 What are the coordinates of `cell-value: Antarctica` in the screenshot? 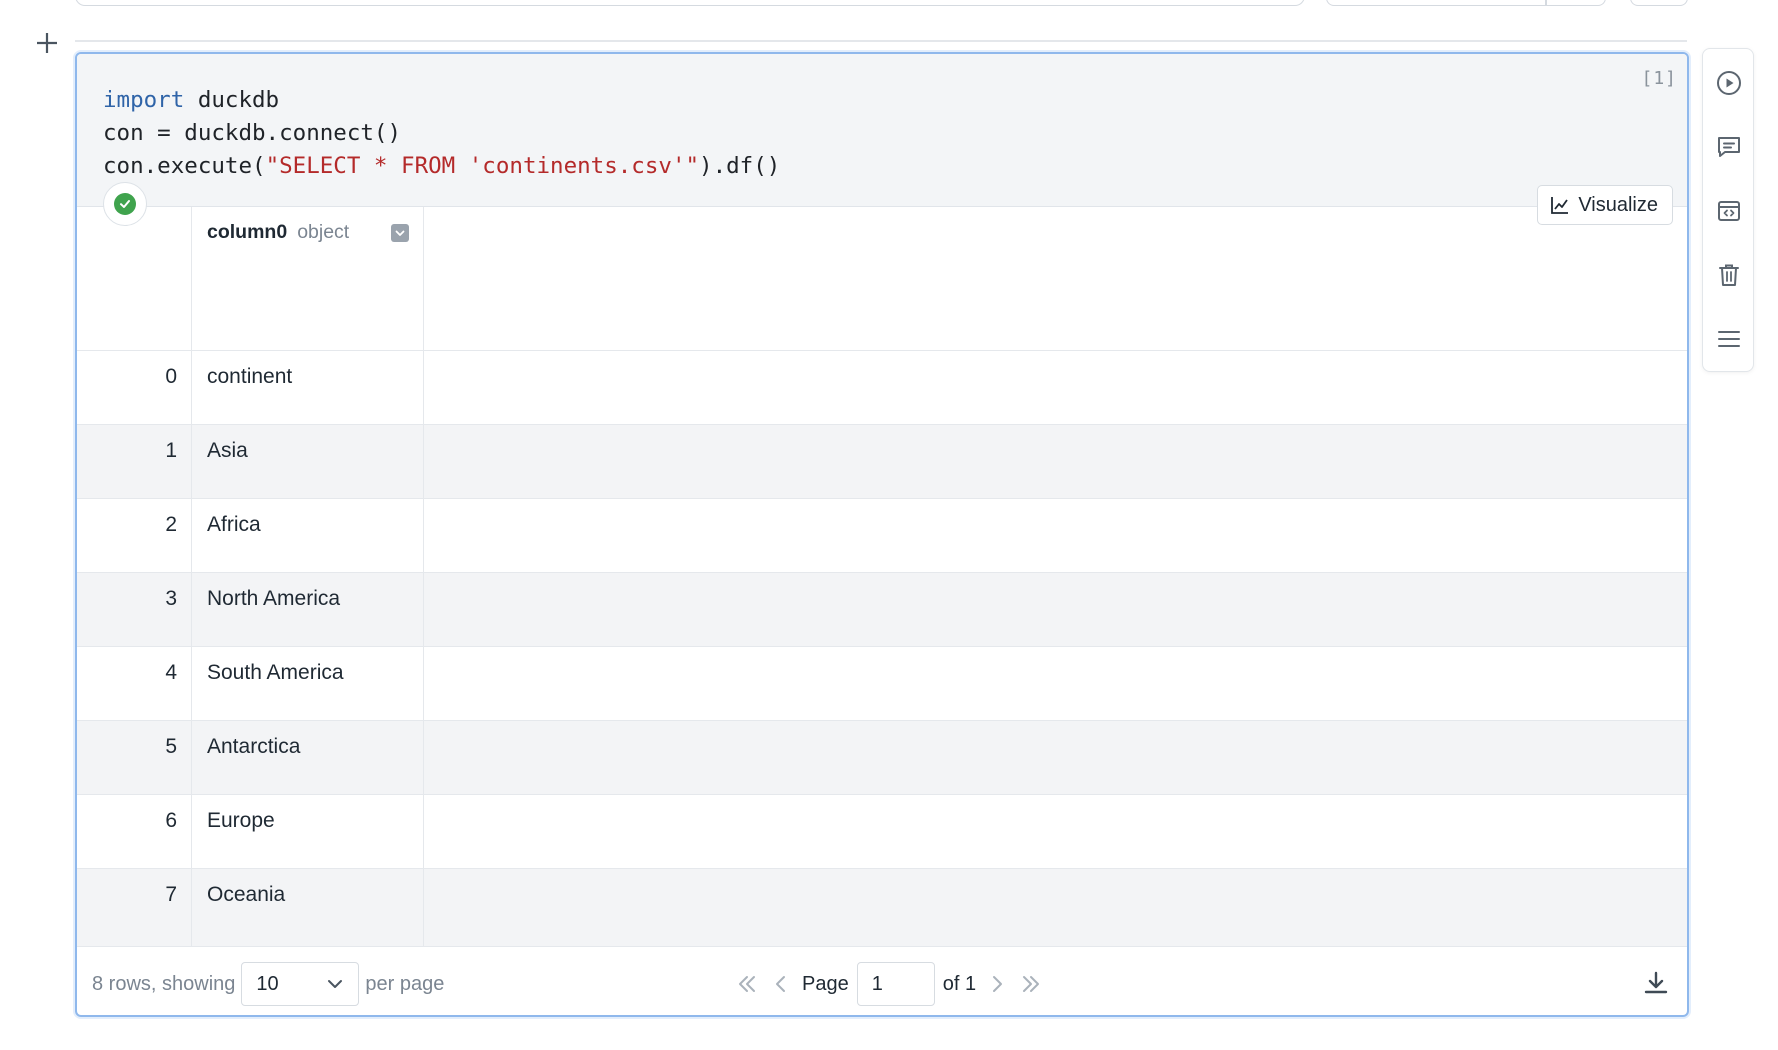 It's located at (308, 757).